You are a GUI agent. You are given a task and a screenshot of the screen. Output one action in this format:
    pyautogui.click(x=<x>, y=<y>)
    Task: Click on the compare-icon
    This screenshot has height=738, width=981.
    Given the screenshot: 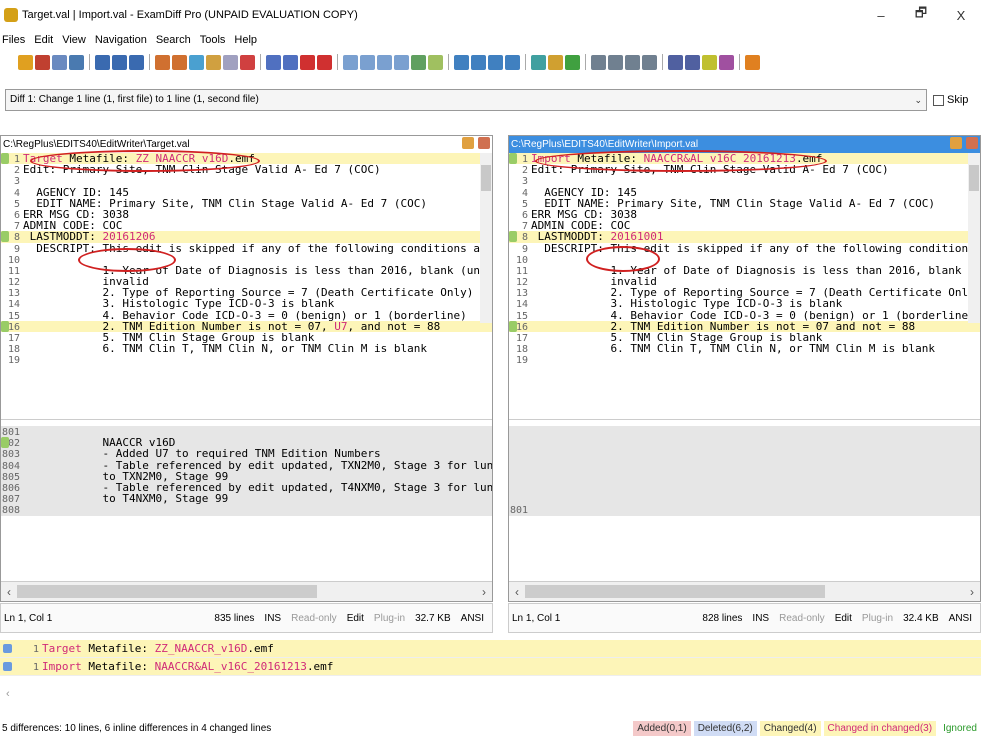 What is the action you would take?
    pyautogui.click(x=42, y=62)
    